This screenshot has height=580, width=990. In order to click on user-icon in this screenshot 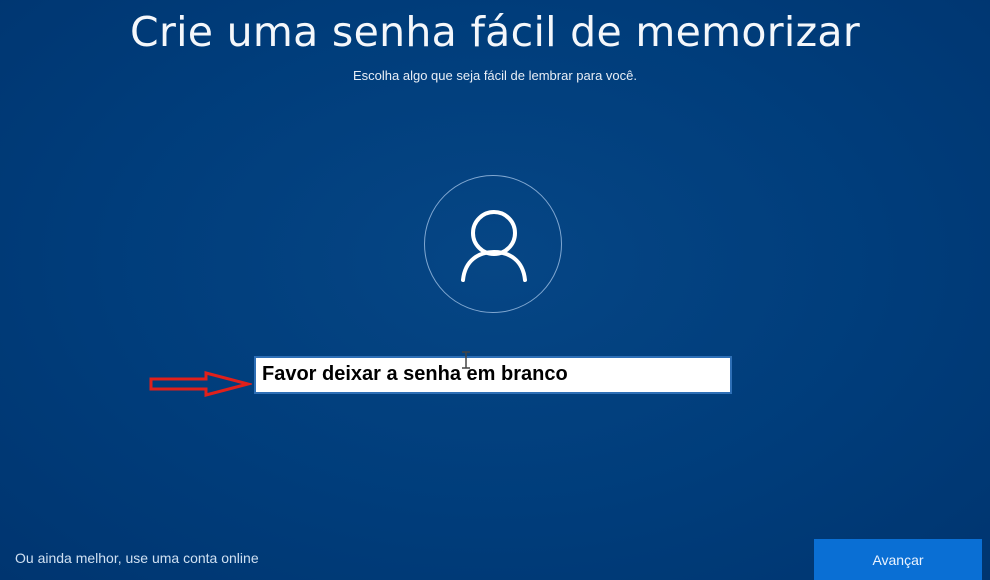, I will do `click(494, 246)`.